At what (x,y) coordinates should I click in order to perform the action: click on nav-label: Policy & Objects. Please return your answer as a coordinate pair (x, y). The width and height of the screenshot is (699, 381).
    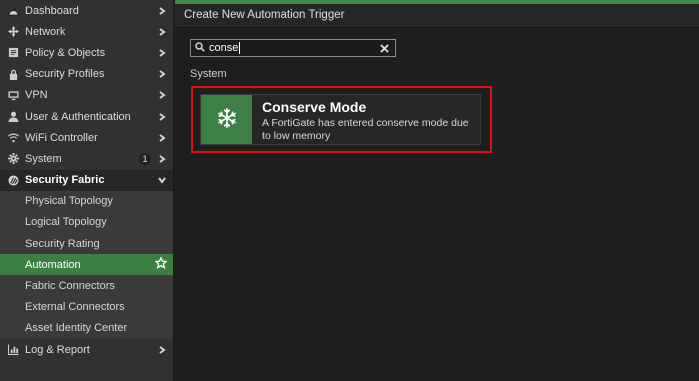
    Looking at the image, I should click on (65, 52).